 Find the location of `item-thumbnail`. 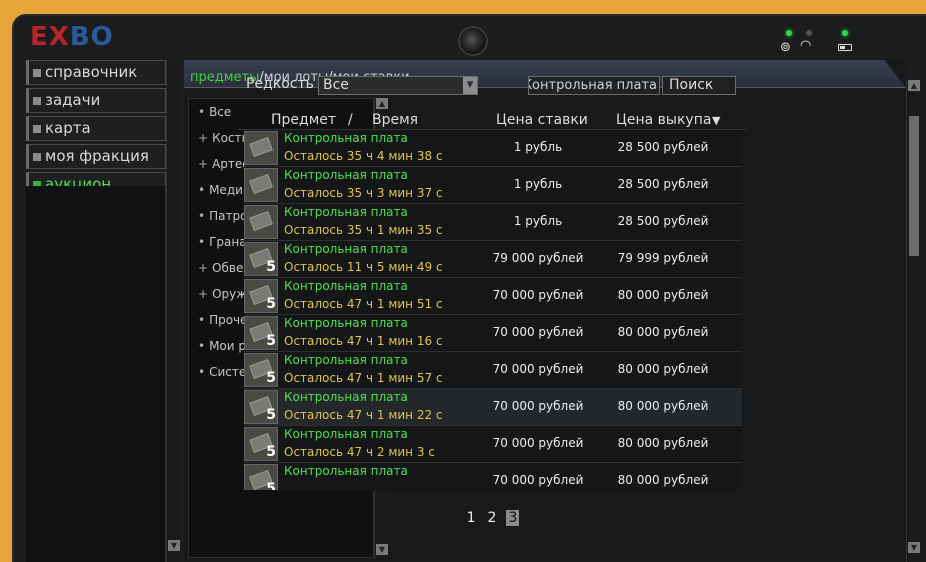

item-thumbnail is located at coordinates (261, 185).